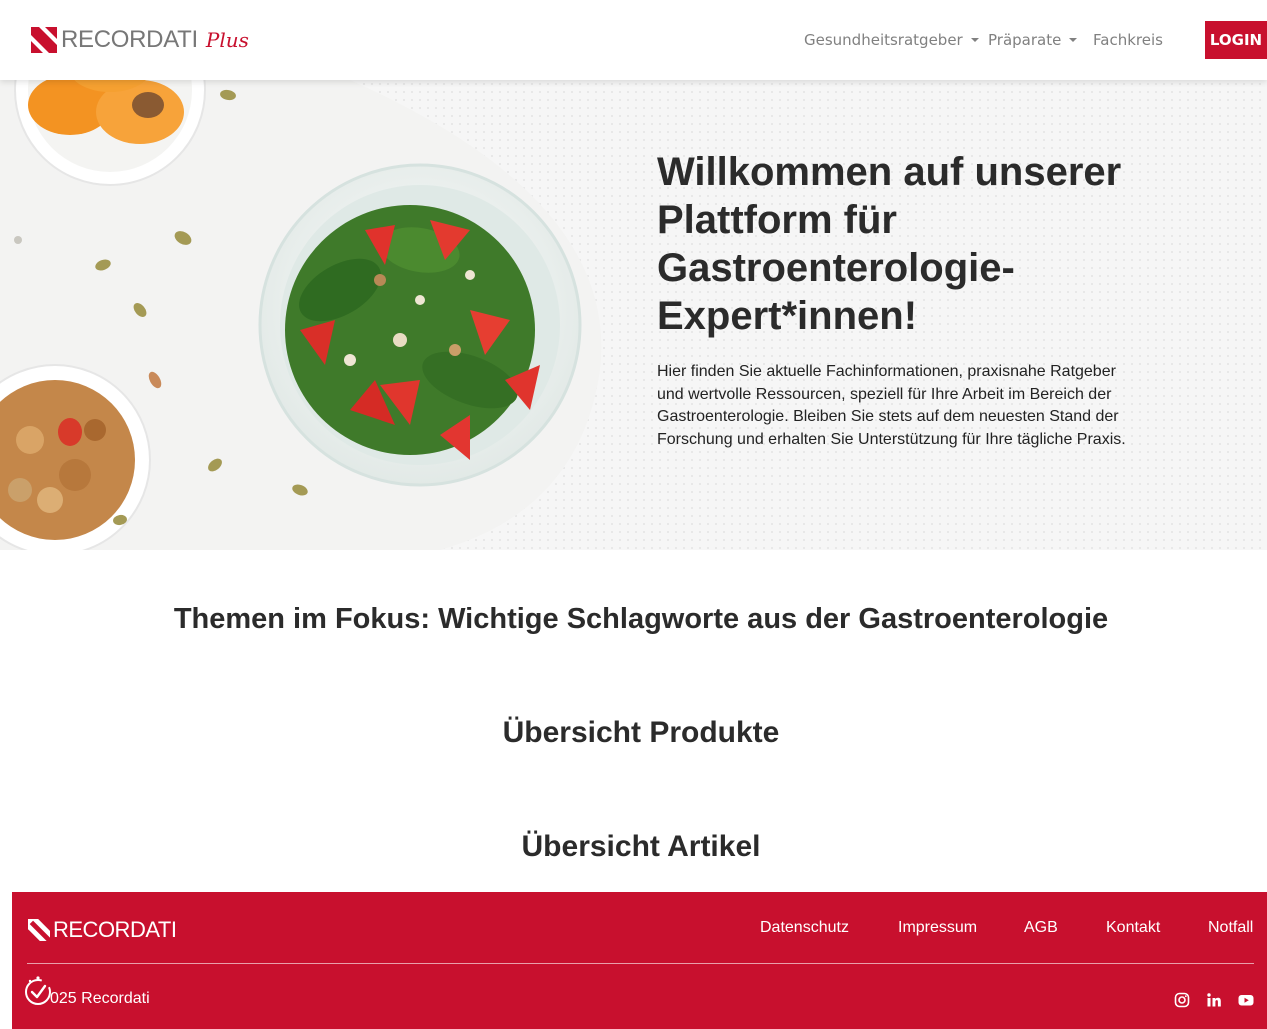 This screenshot has height=1029, width=1267. What do you see at coordinates (227, 40) in the screenshot?
I see `logo-plus-text: Plus` at bounding box center [227, 40].